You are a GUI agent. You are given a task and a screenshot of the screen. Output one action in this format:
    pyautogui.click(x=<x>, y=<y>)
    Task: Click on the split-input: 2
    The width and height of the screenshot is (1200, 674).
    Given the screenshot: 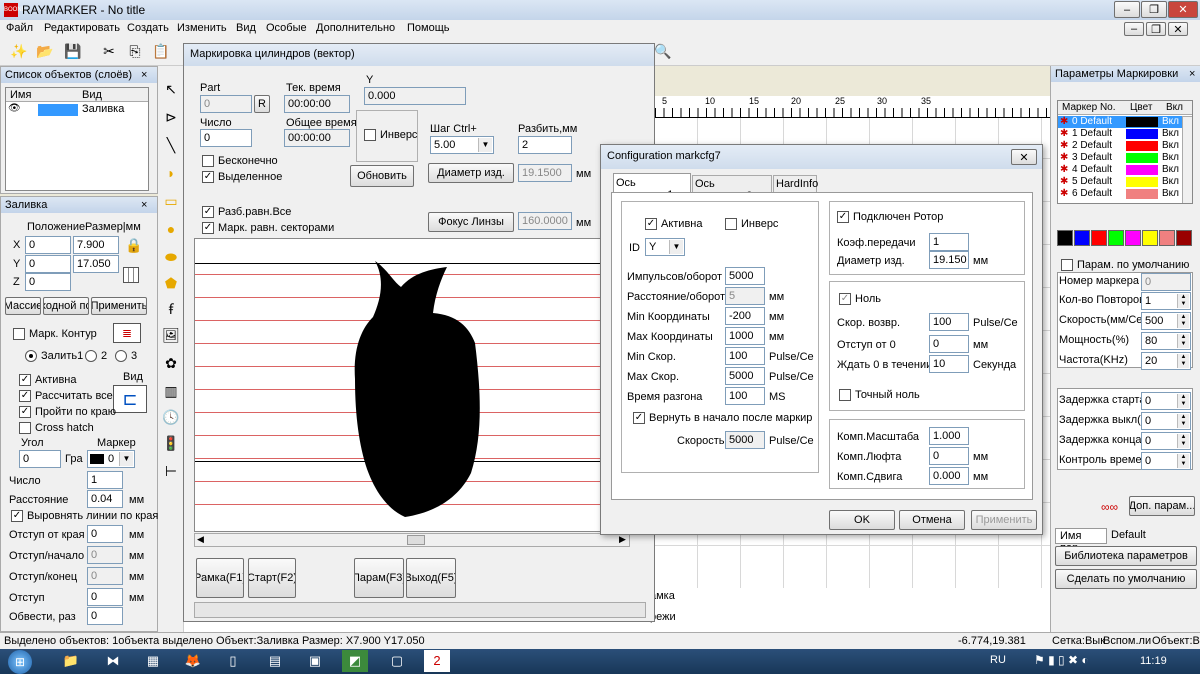 What is the action you would take?
    pyautogui.click(x=545, y=145)
    